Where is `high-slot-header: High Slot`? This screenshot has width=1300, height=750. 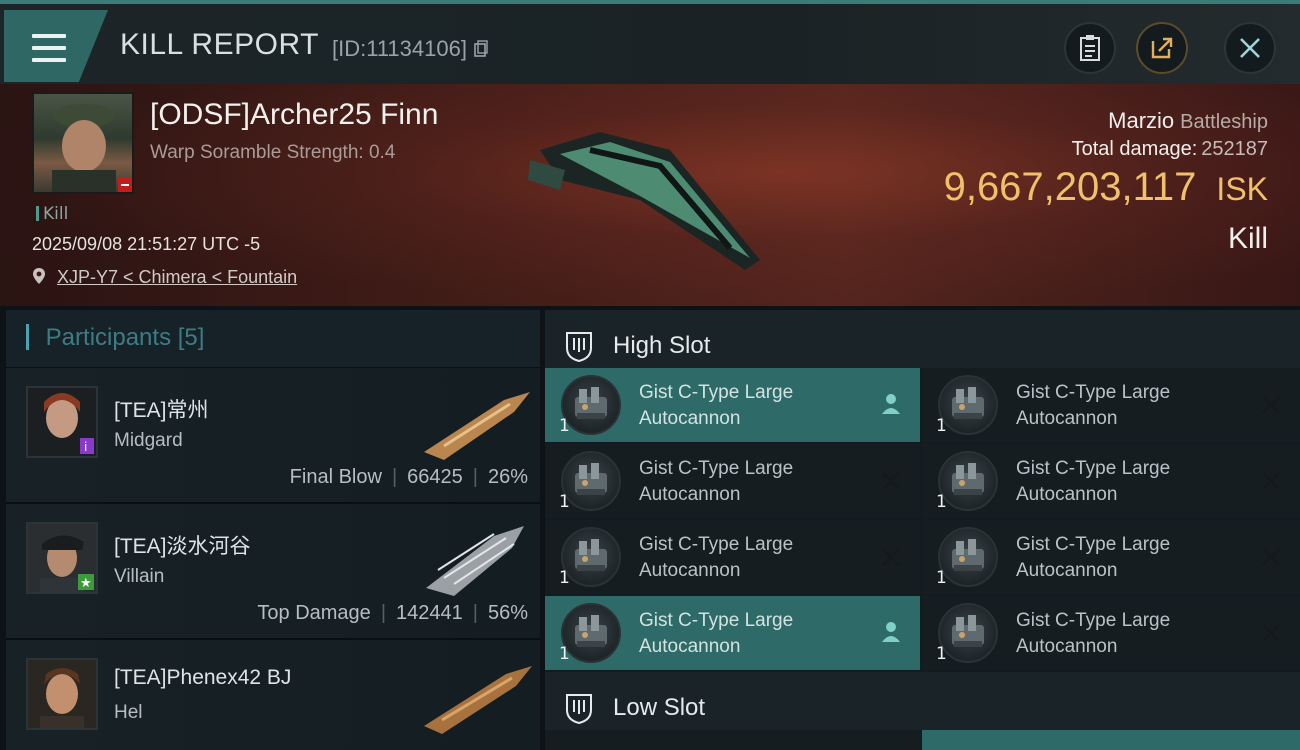 high-slot-header: High Slot is located at coordinates (922, 339).